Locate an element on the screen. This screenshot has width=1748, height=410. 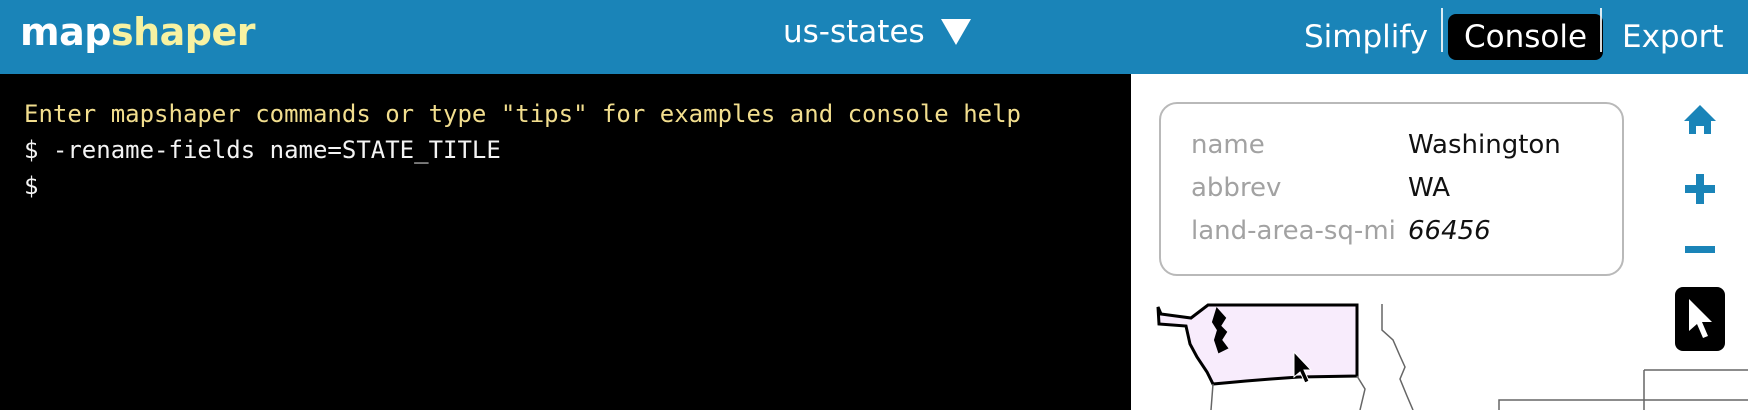
montana-border is located at coordinates (1623, 389).